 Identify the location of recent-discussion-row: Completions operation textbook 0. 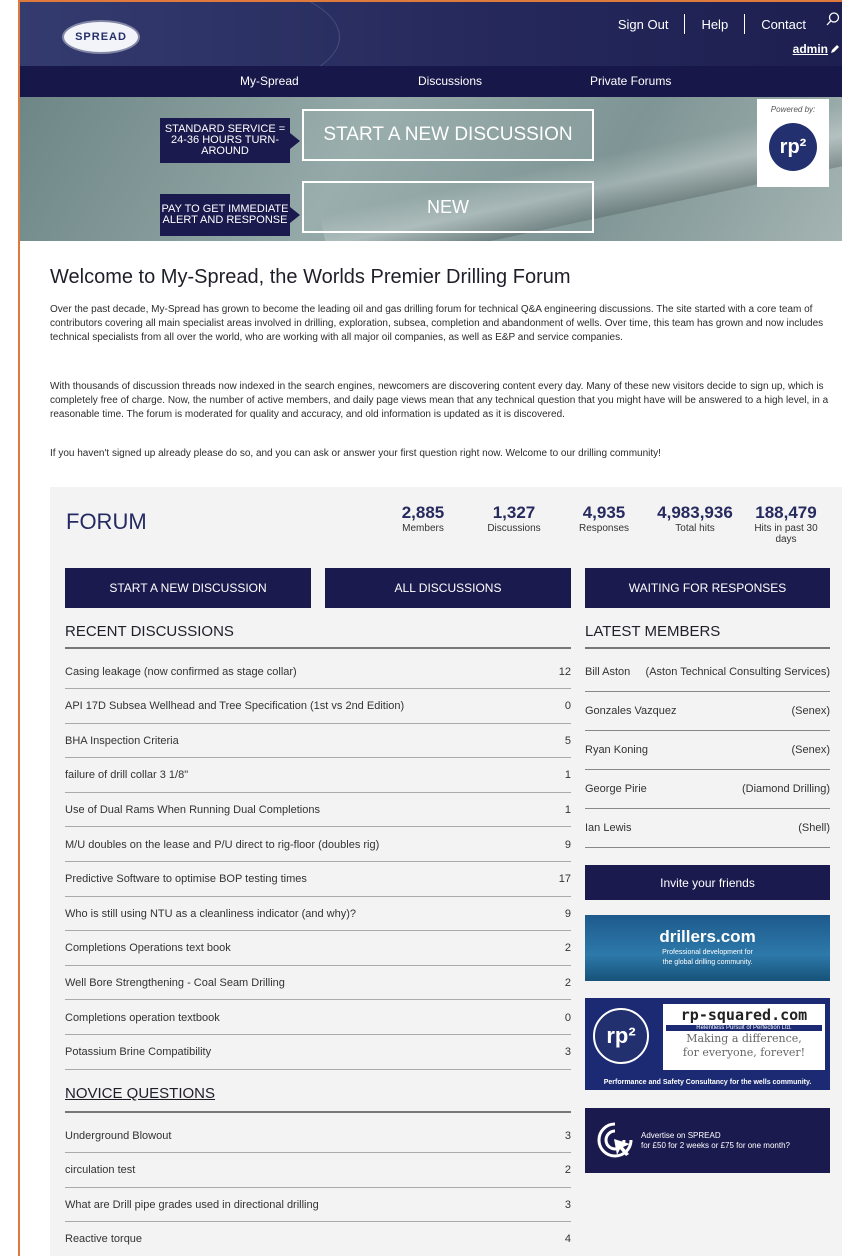
(318, 1018).